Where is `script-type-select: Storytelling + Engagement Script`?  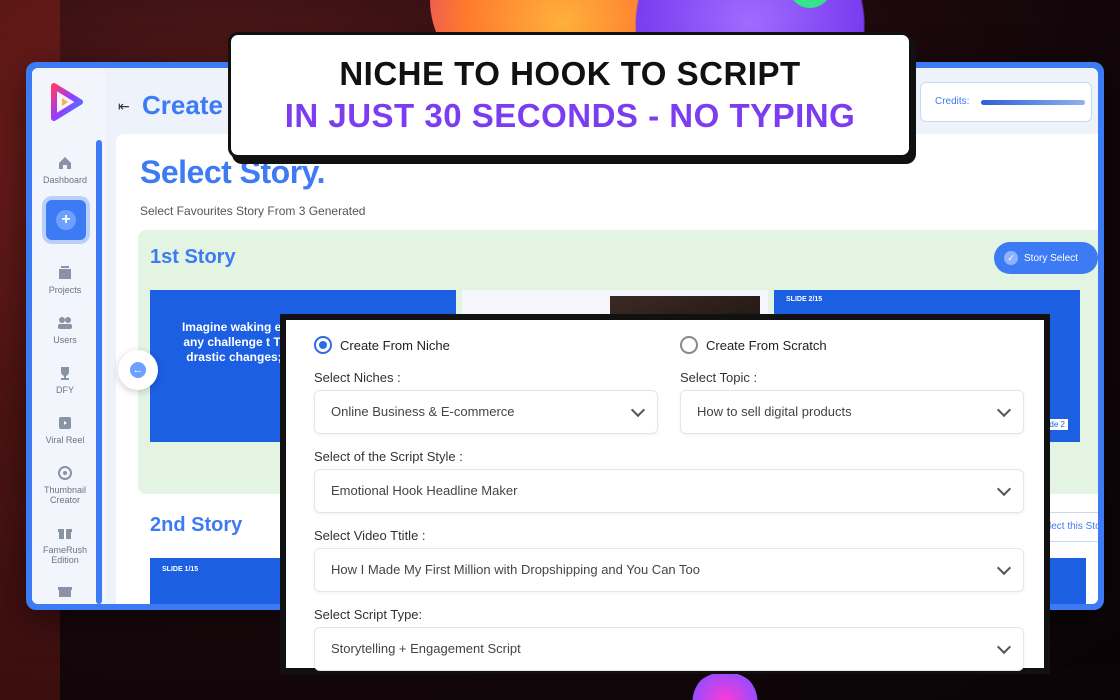 script-type-select: Storytelling + Engagement Script is located at coordinates (669, 649).